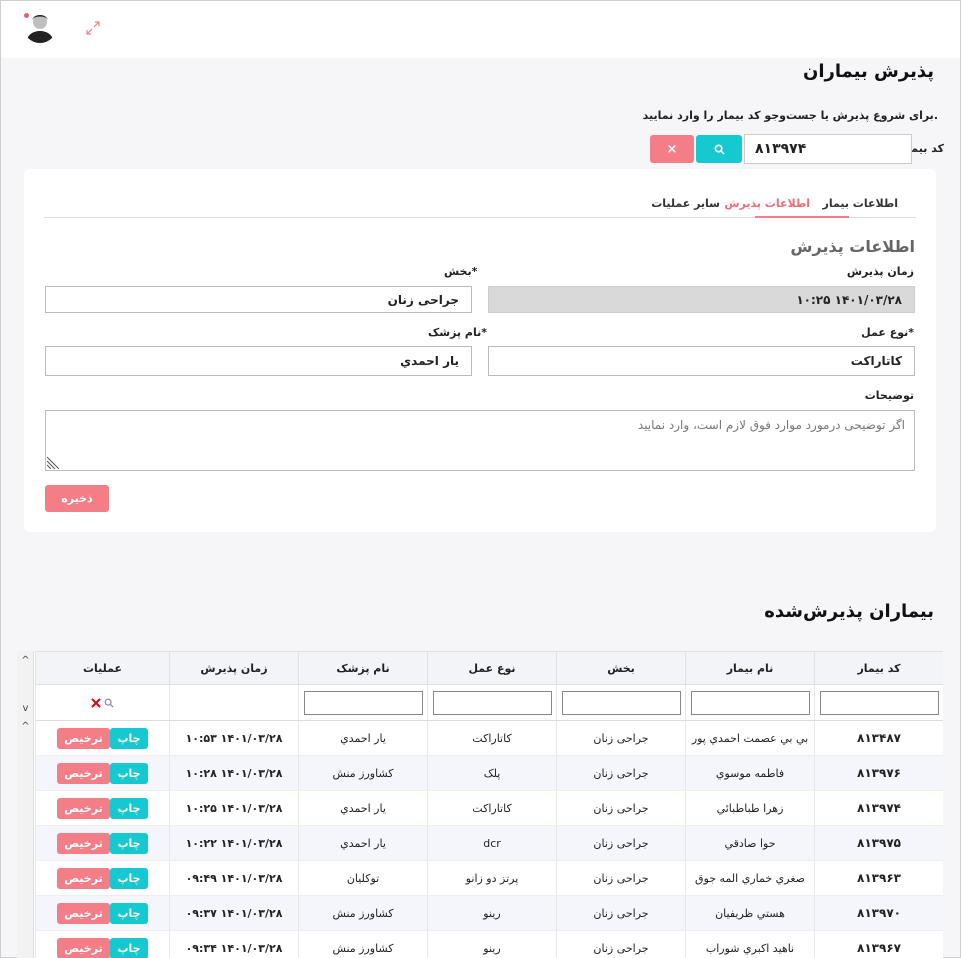 The height and width of the screenshot is (958, 961). I want to click on cell-time: ۱۴۰۱/۰۳/۲۸ ۱۰:۵۳, so click(234, 738).